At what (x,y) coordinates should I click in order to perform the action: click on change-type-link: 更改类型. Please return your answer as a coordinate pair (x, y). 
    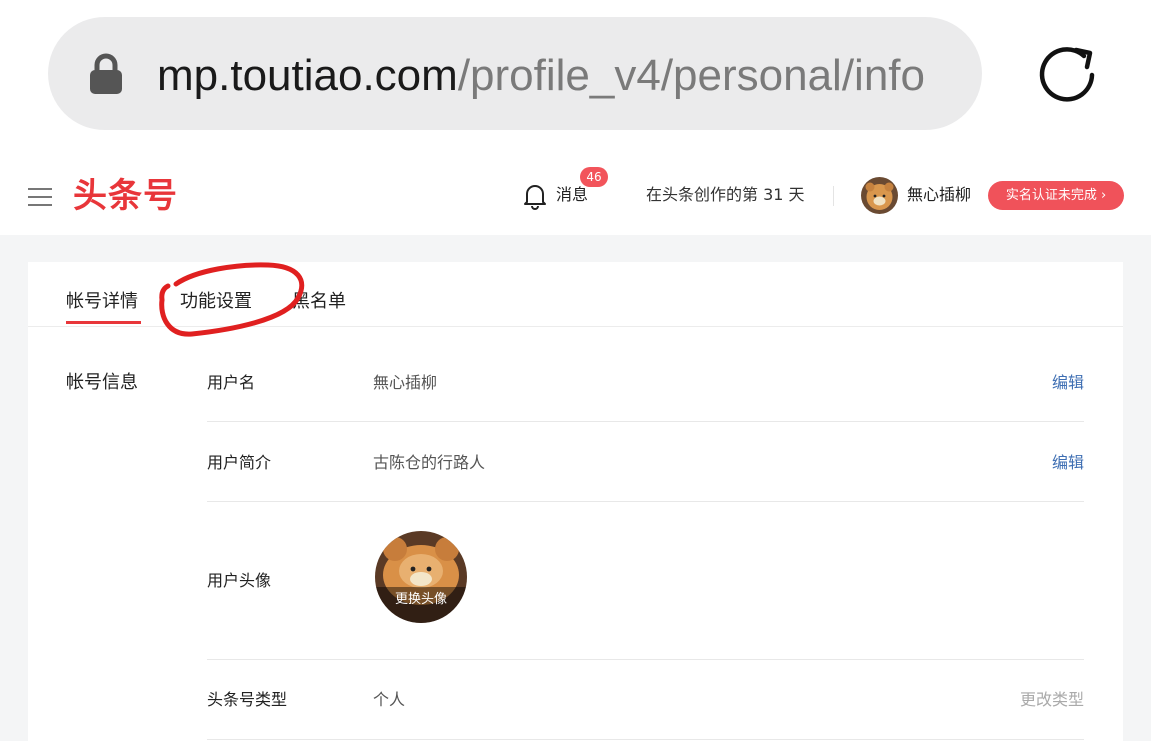
    Looking at the image, I should click on (1052, 700).